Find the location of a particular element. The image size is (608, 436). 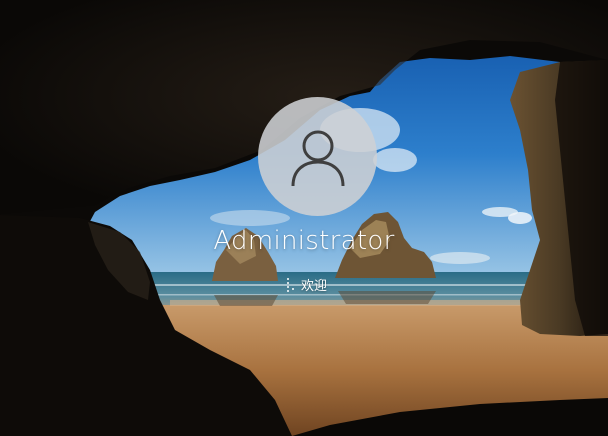

welcome-status: 欢迎 is located at coordinates (304, 284).